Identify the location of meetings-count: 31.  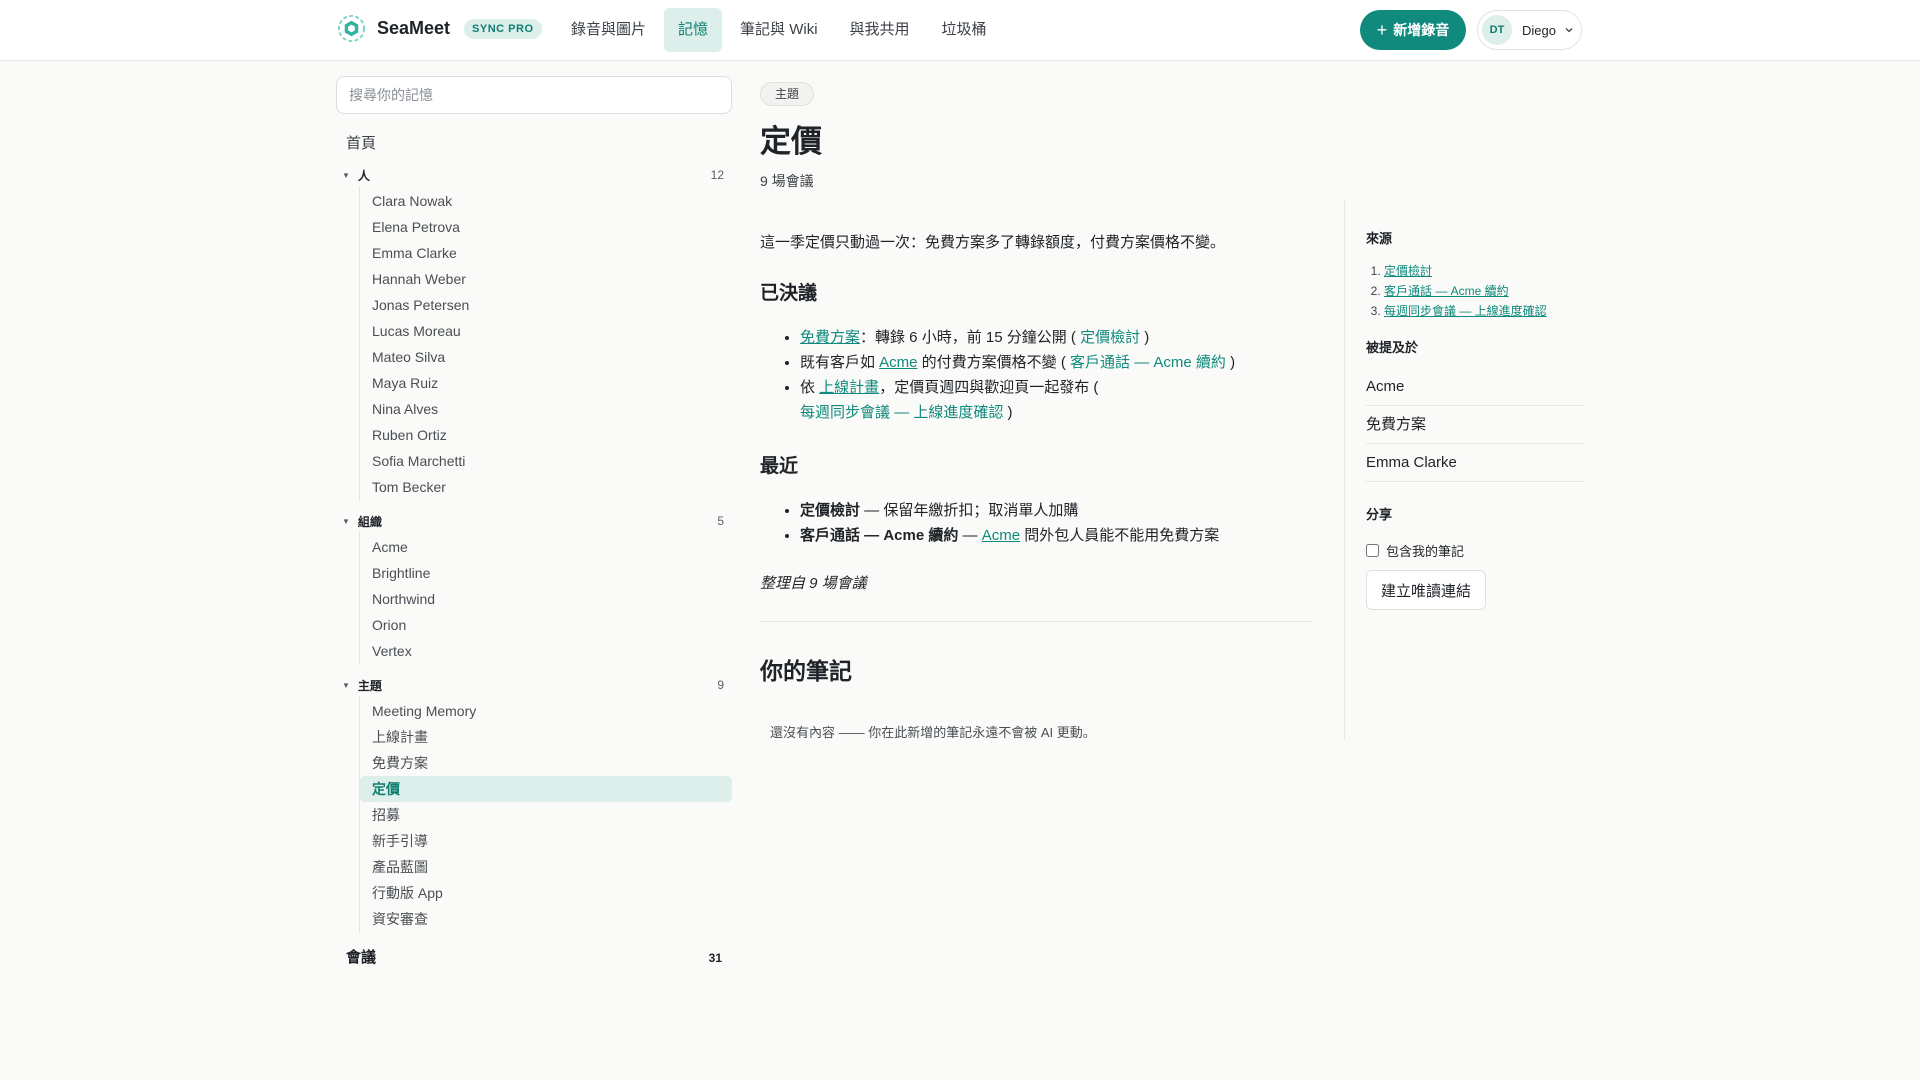
(715, 958).